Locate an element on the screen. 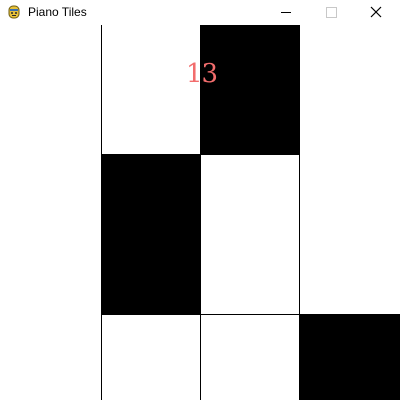 This screenshot has height=400, width=400. window-title: Piano Tiles is located at coordinates (57, 12).